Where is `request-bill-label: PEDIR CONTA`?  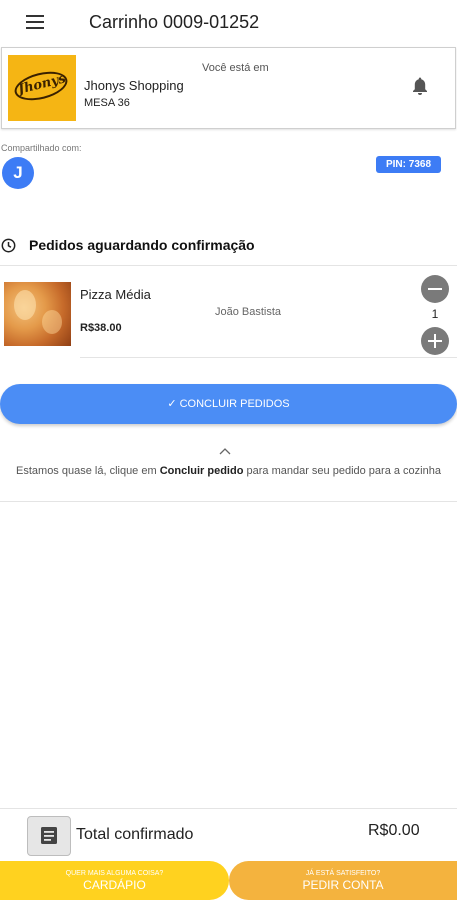 request-bill-label: PEDIR CONTA is located at coordinates (343, 885).